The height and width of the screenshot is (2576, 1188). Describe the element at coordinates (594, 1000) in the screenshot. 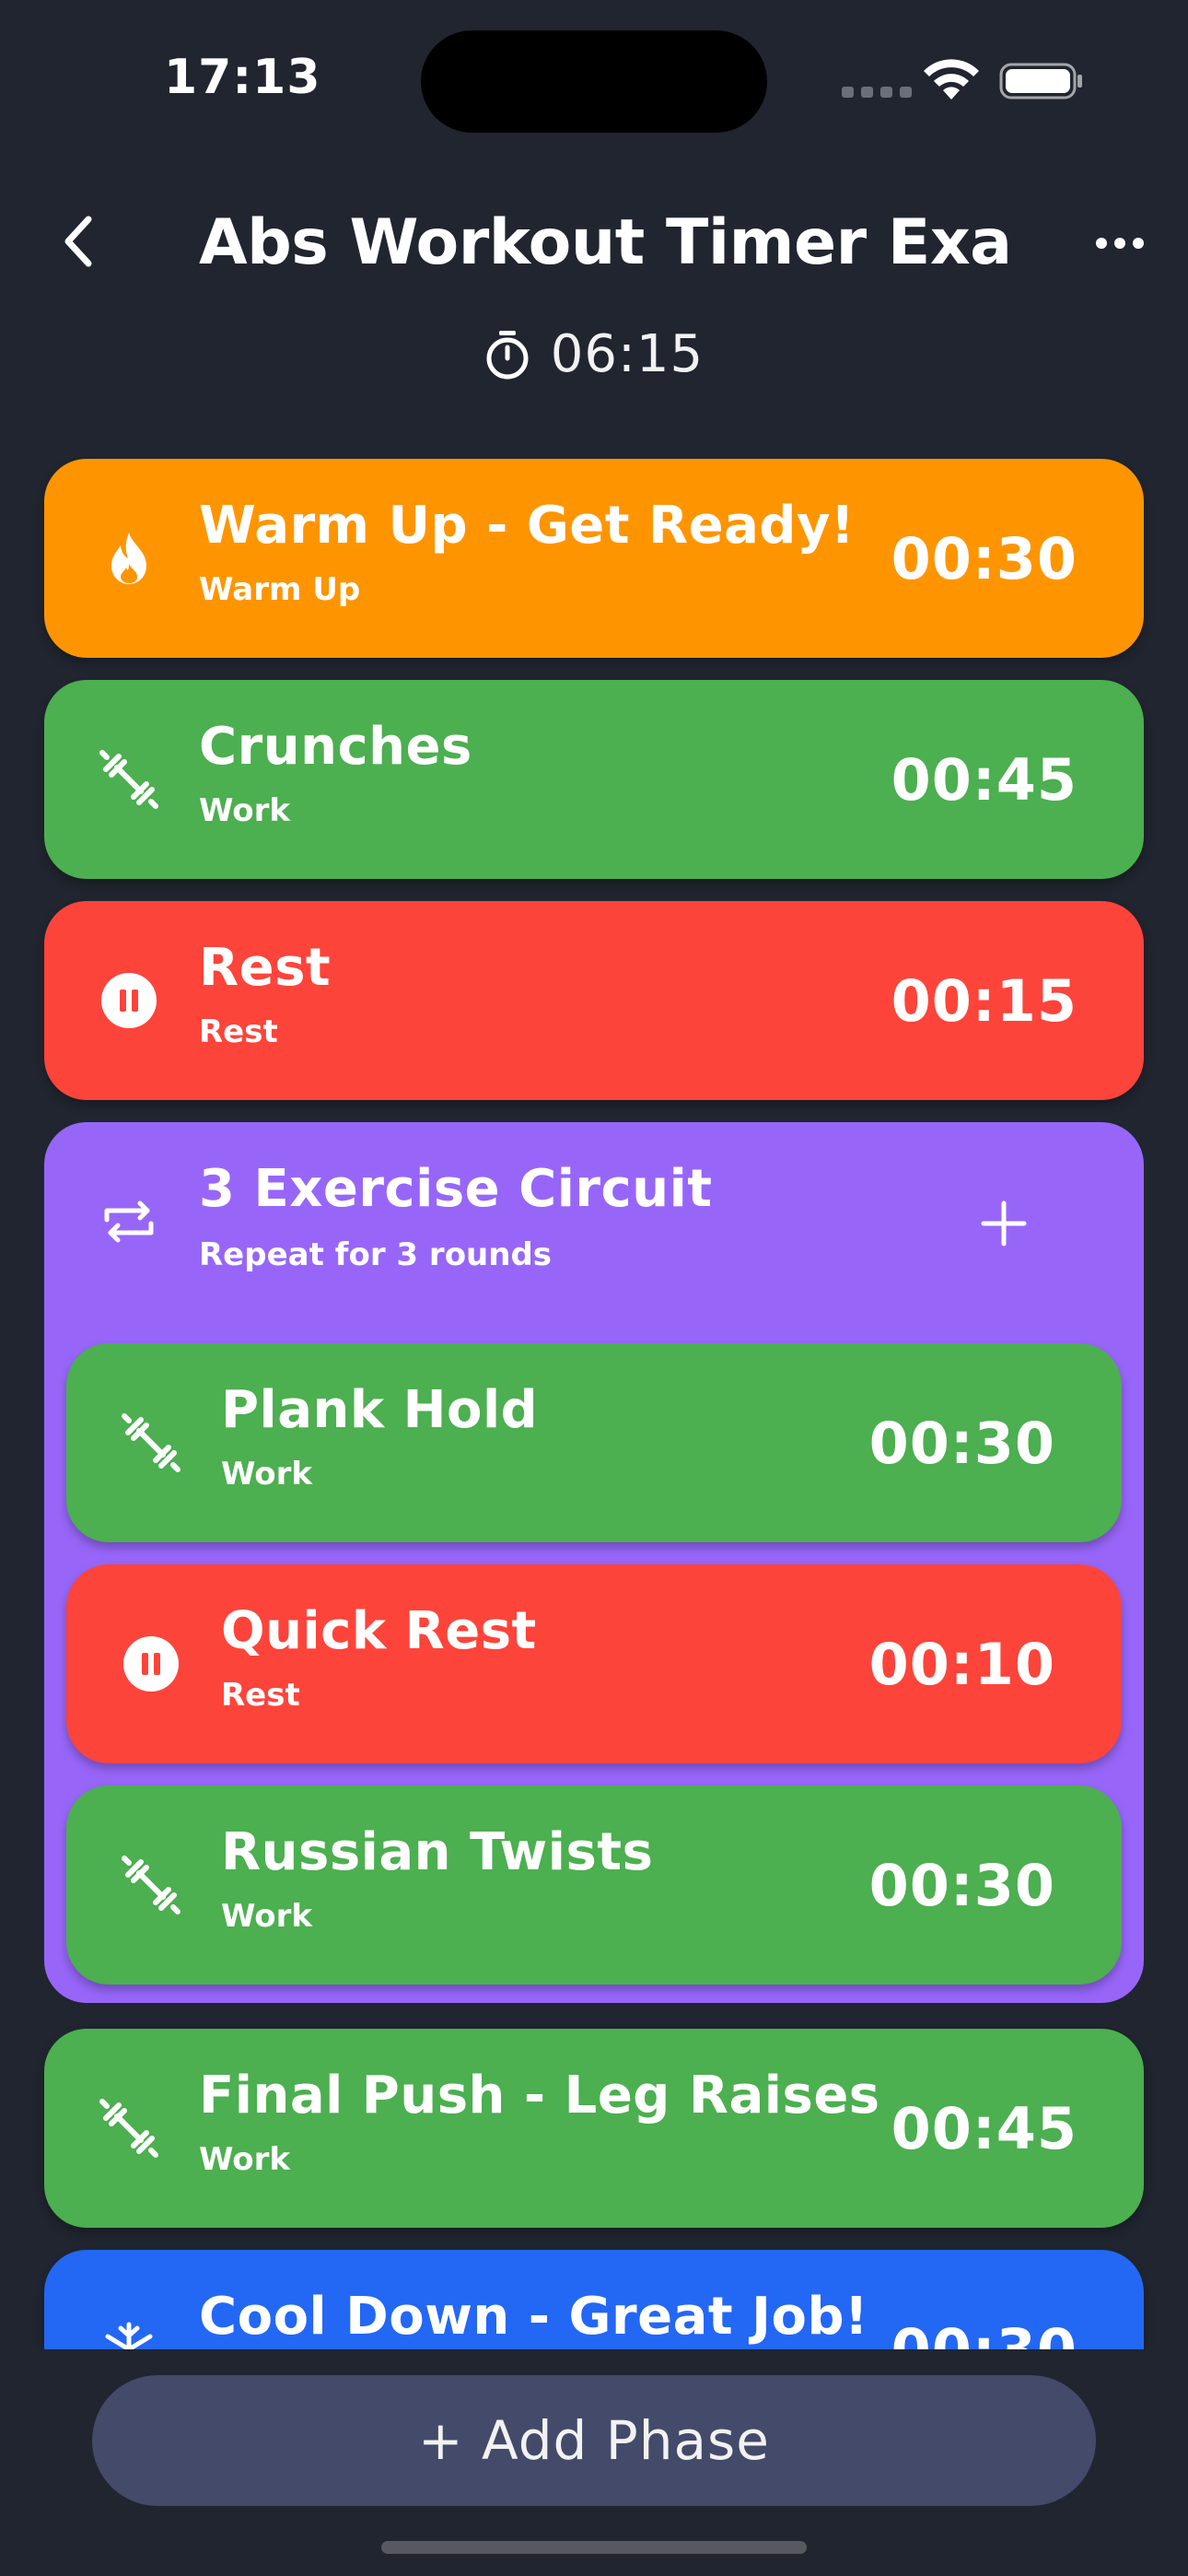

I see `phase-card-rest: Rest Rest 00:15` at that location.